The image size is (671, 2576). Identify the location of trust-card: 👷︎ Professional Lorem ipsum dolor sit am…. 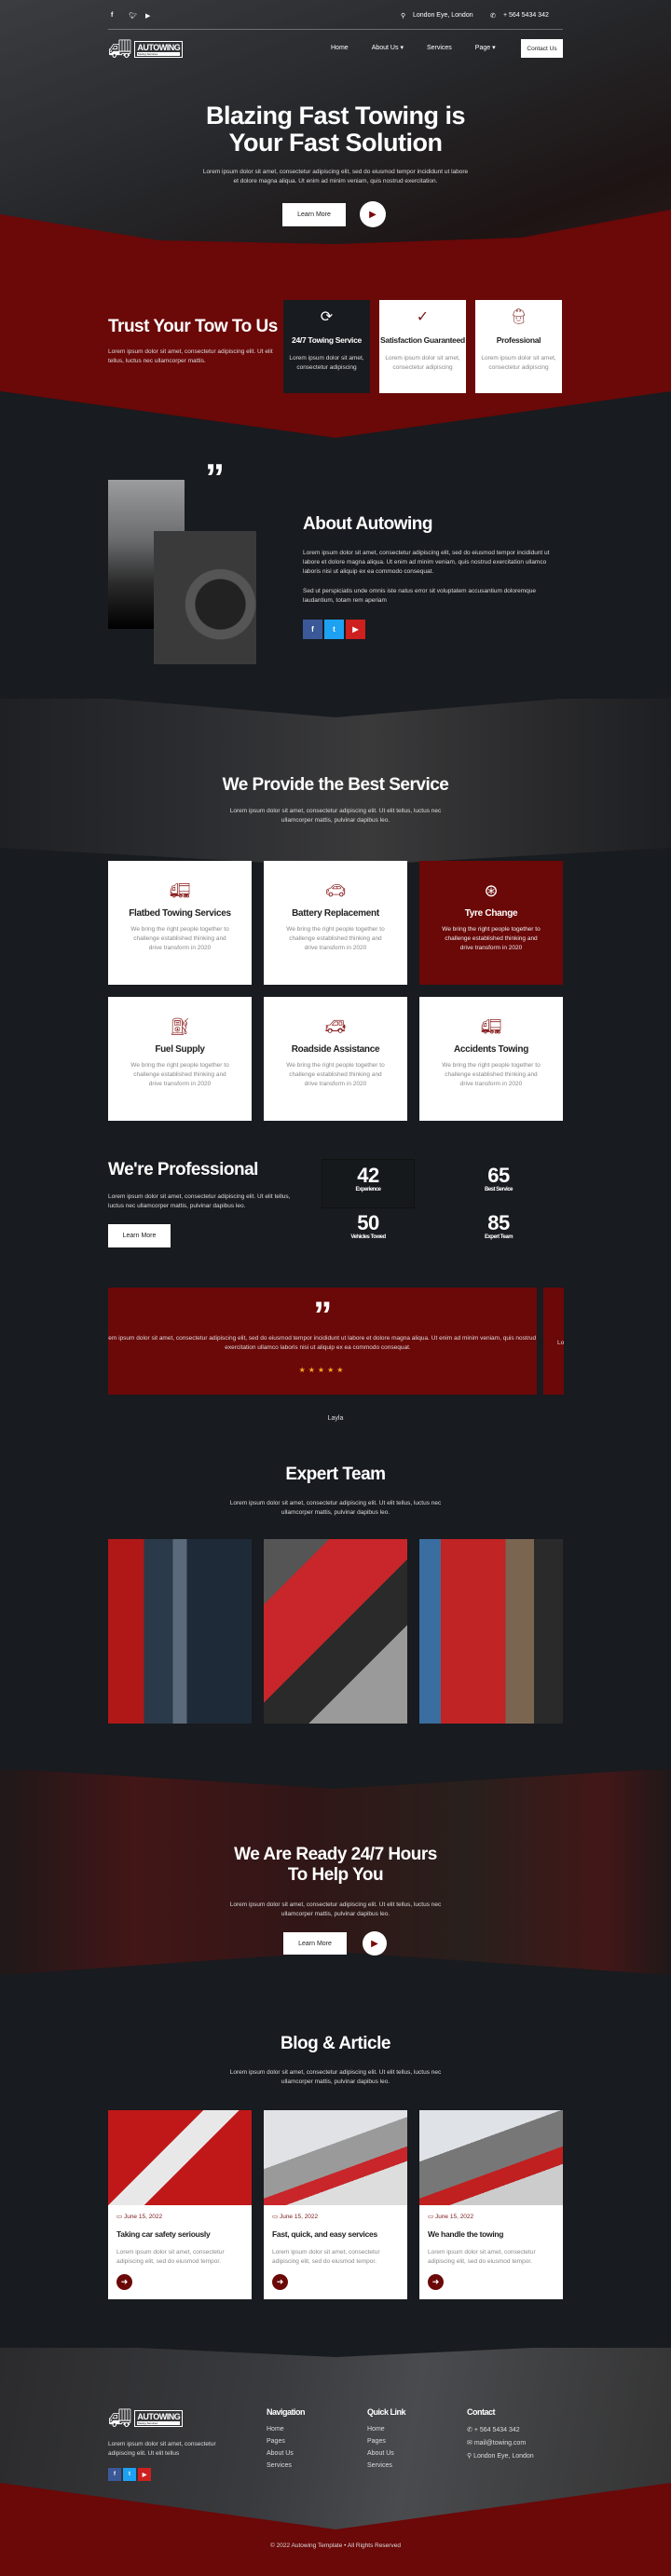
(518, 346).